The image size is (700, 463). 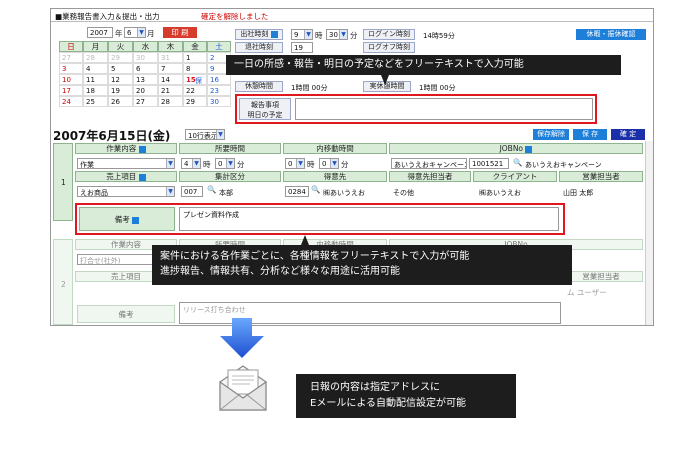 I want to click on row-number-cell: 2, so click(x=63, y=282).